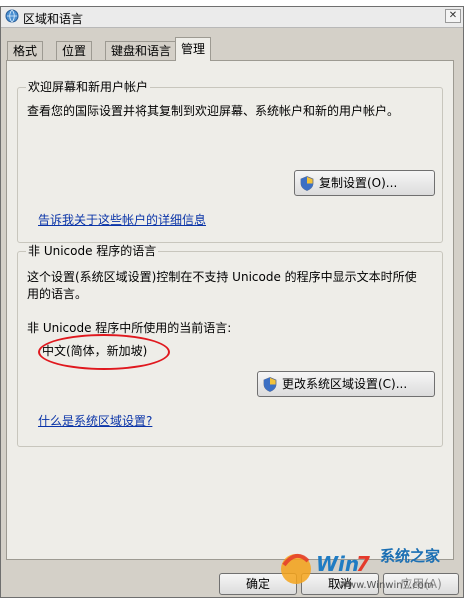 This screenshot has width=466, height=599. Describe the element at coordinates (74, 50) in the screenshot. I see `tab-location: 位置` at that location.